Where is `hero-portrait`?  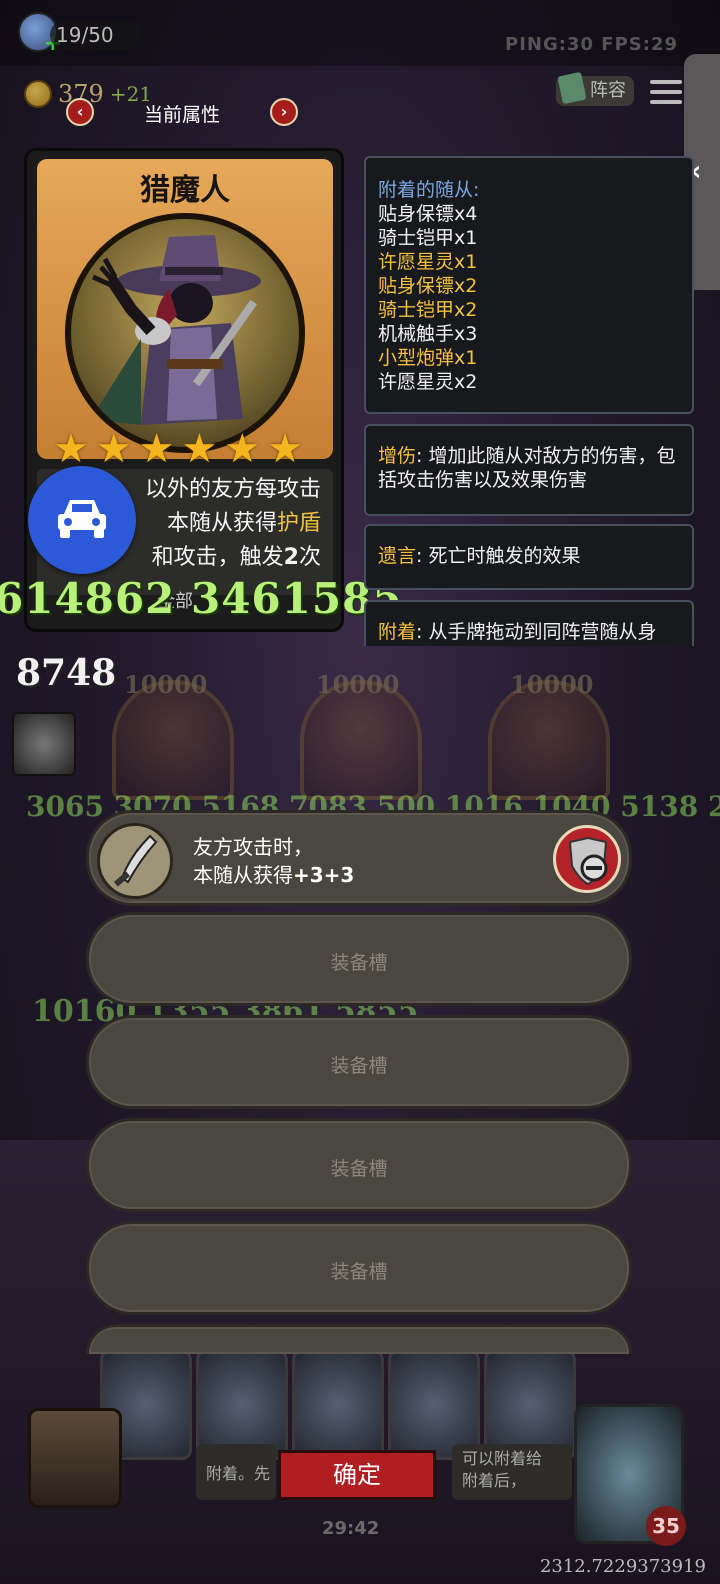
hero-portrait is located at coordinates (185, 333).